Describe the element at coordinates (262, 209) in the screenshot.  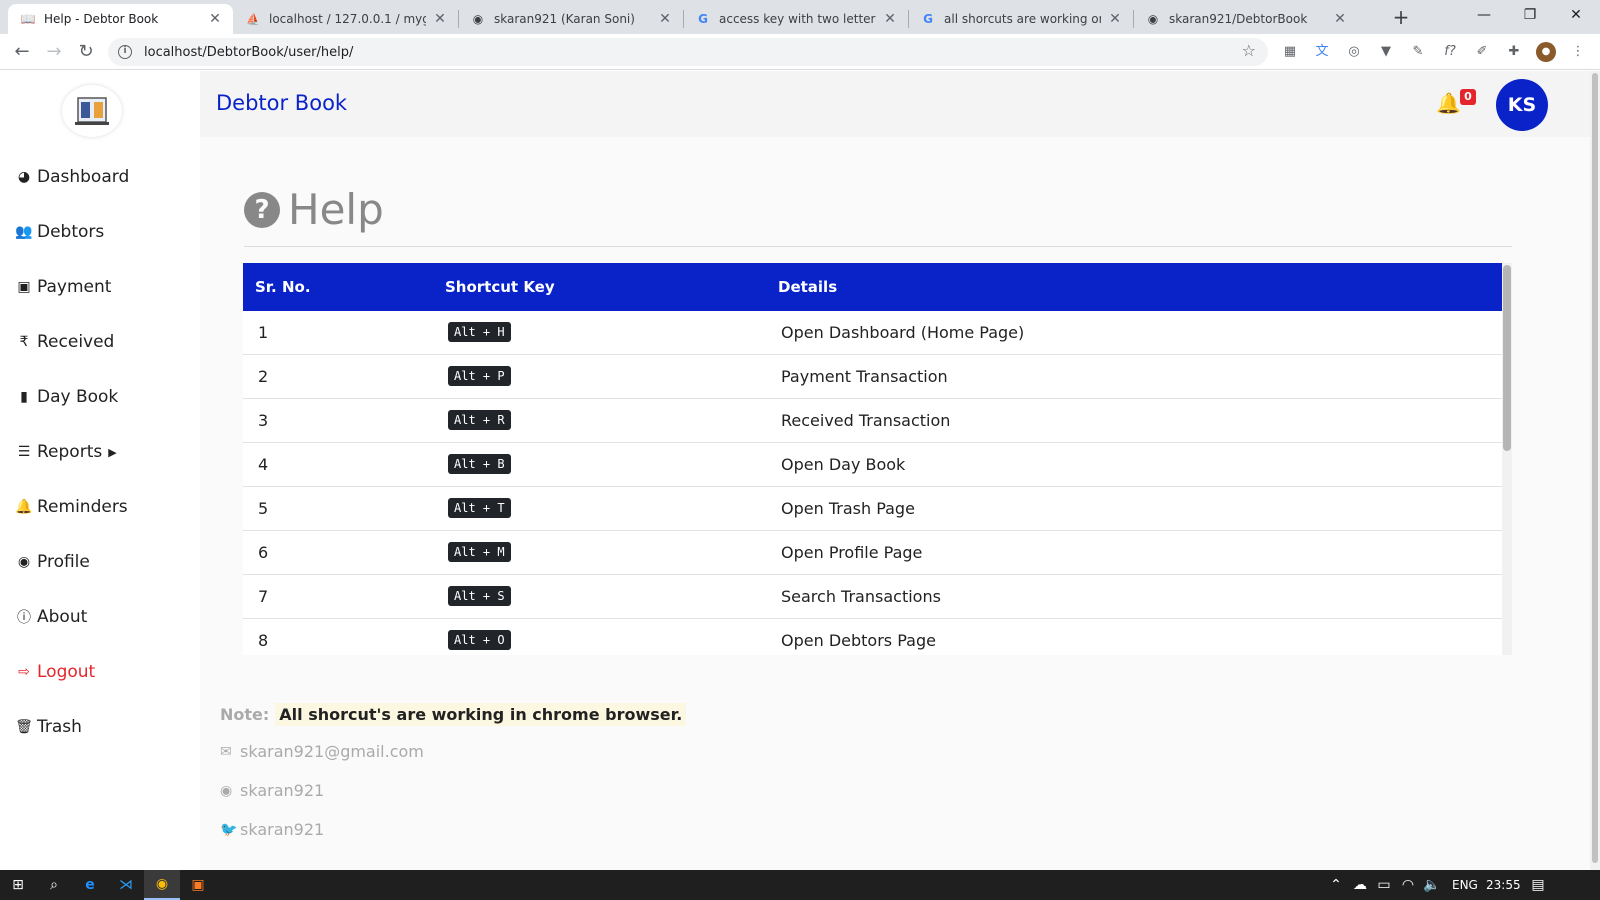
I see `question-circle-icon: ?` at that location.